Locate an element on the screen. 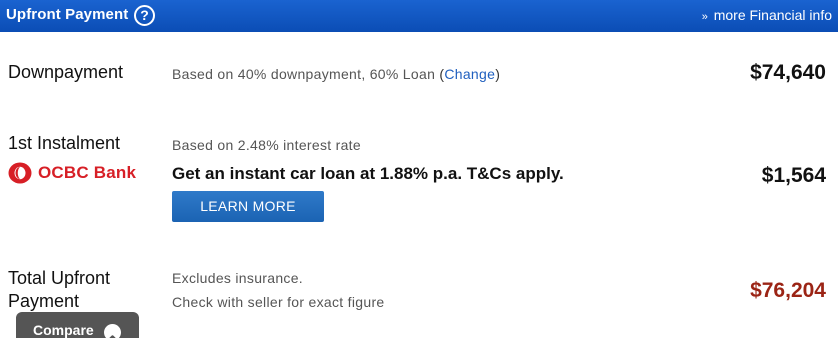 This screenshot has height=338, width=838. change-link: Change is located at coordinates (469, 74).